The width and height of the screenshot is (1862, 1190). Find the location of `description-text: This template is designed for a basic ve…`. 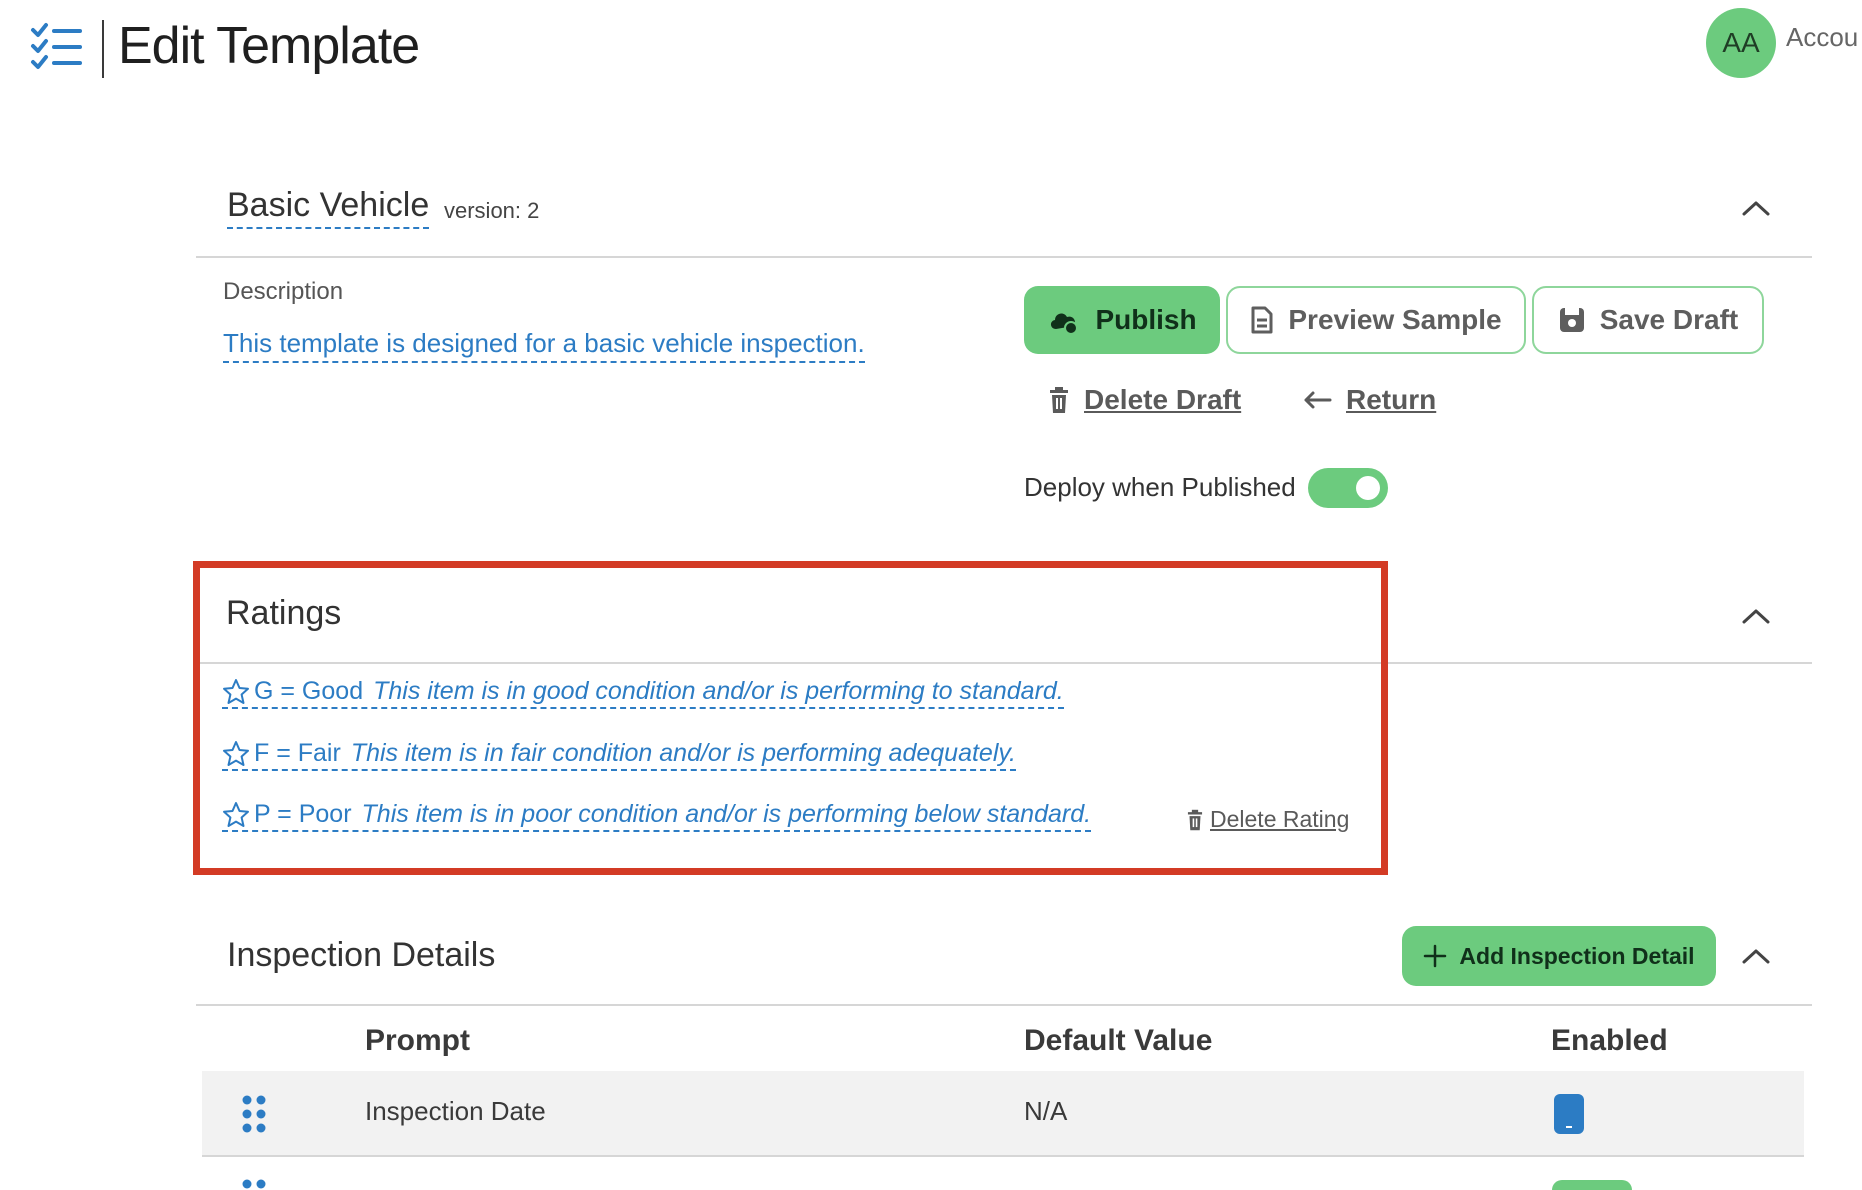

description-text: This template is designed for a basic ve… is located at coordinates (544, 345).